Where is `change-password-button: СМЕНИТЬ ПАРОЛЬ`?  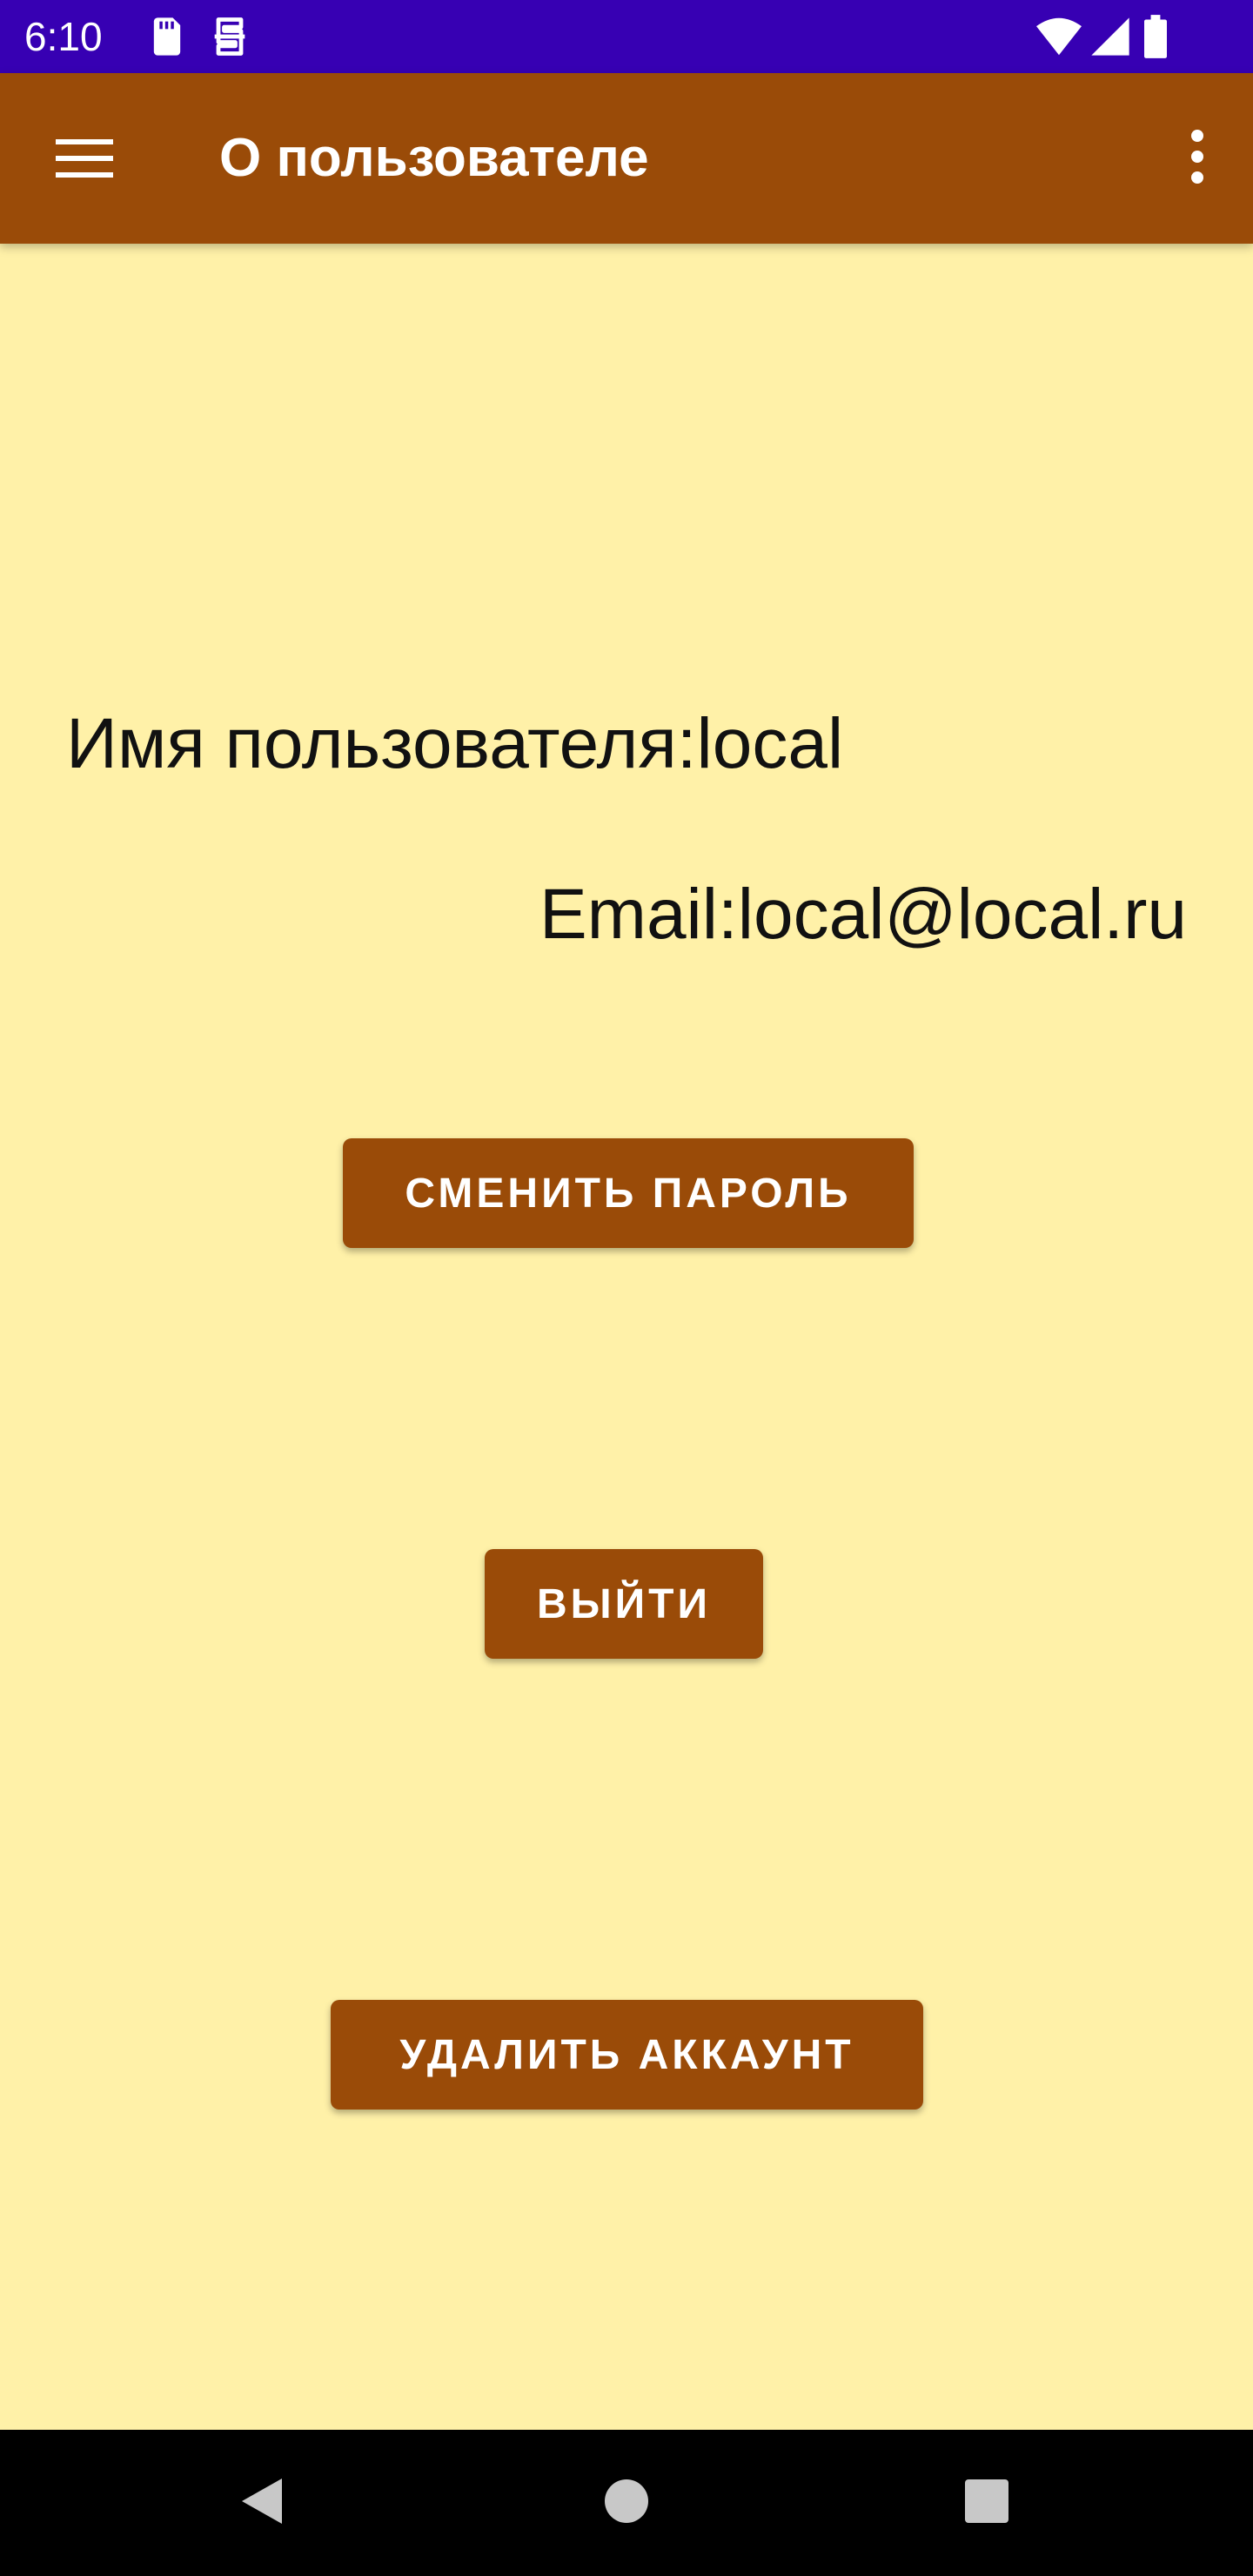
change-password-button: СМЕНИТЬ ПАРОЛЬ is located at coordinates (628, 1193).